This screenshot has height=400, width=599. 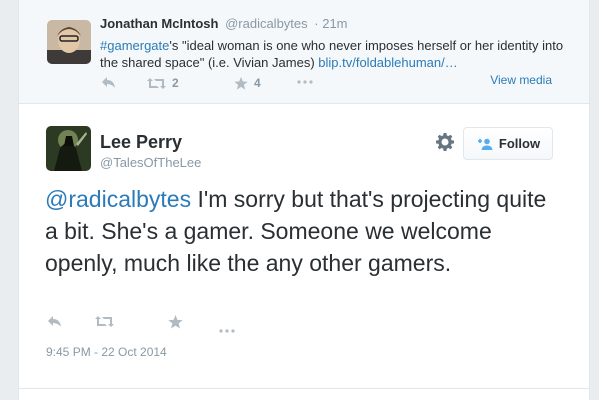 I want to click on author-avatar, so click(x=68, y=148).